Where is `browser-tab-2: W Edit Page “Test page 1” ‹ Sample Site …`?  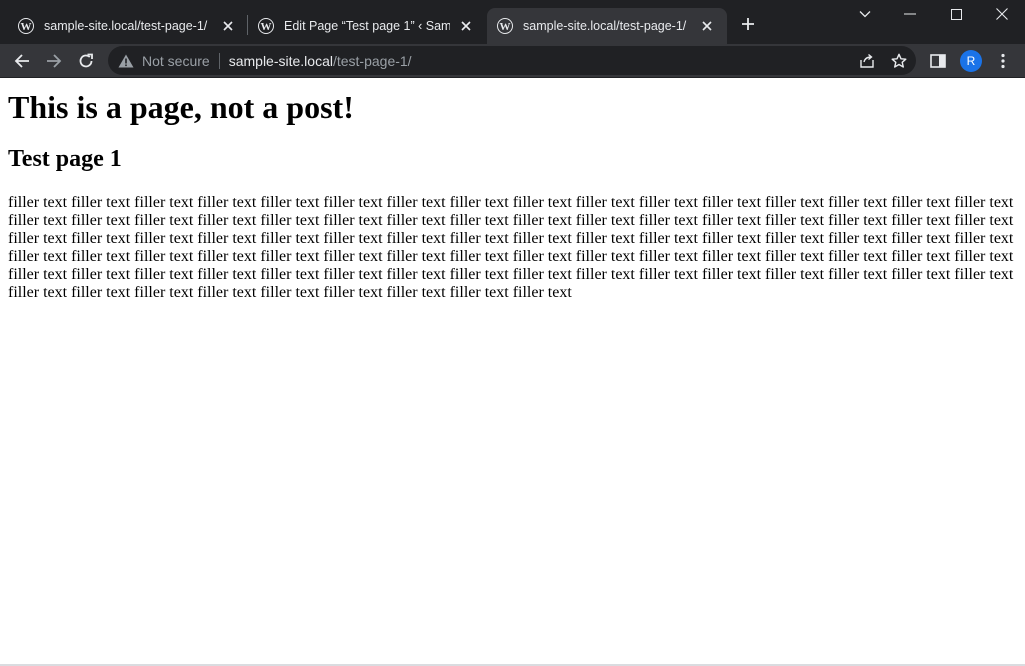 browser-tab-2: W Edit Page “Test page 1” ‹ Sample Site … is located at coordinates (367, 26).